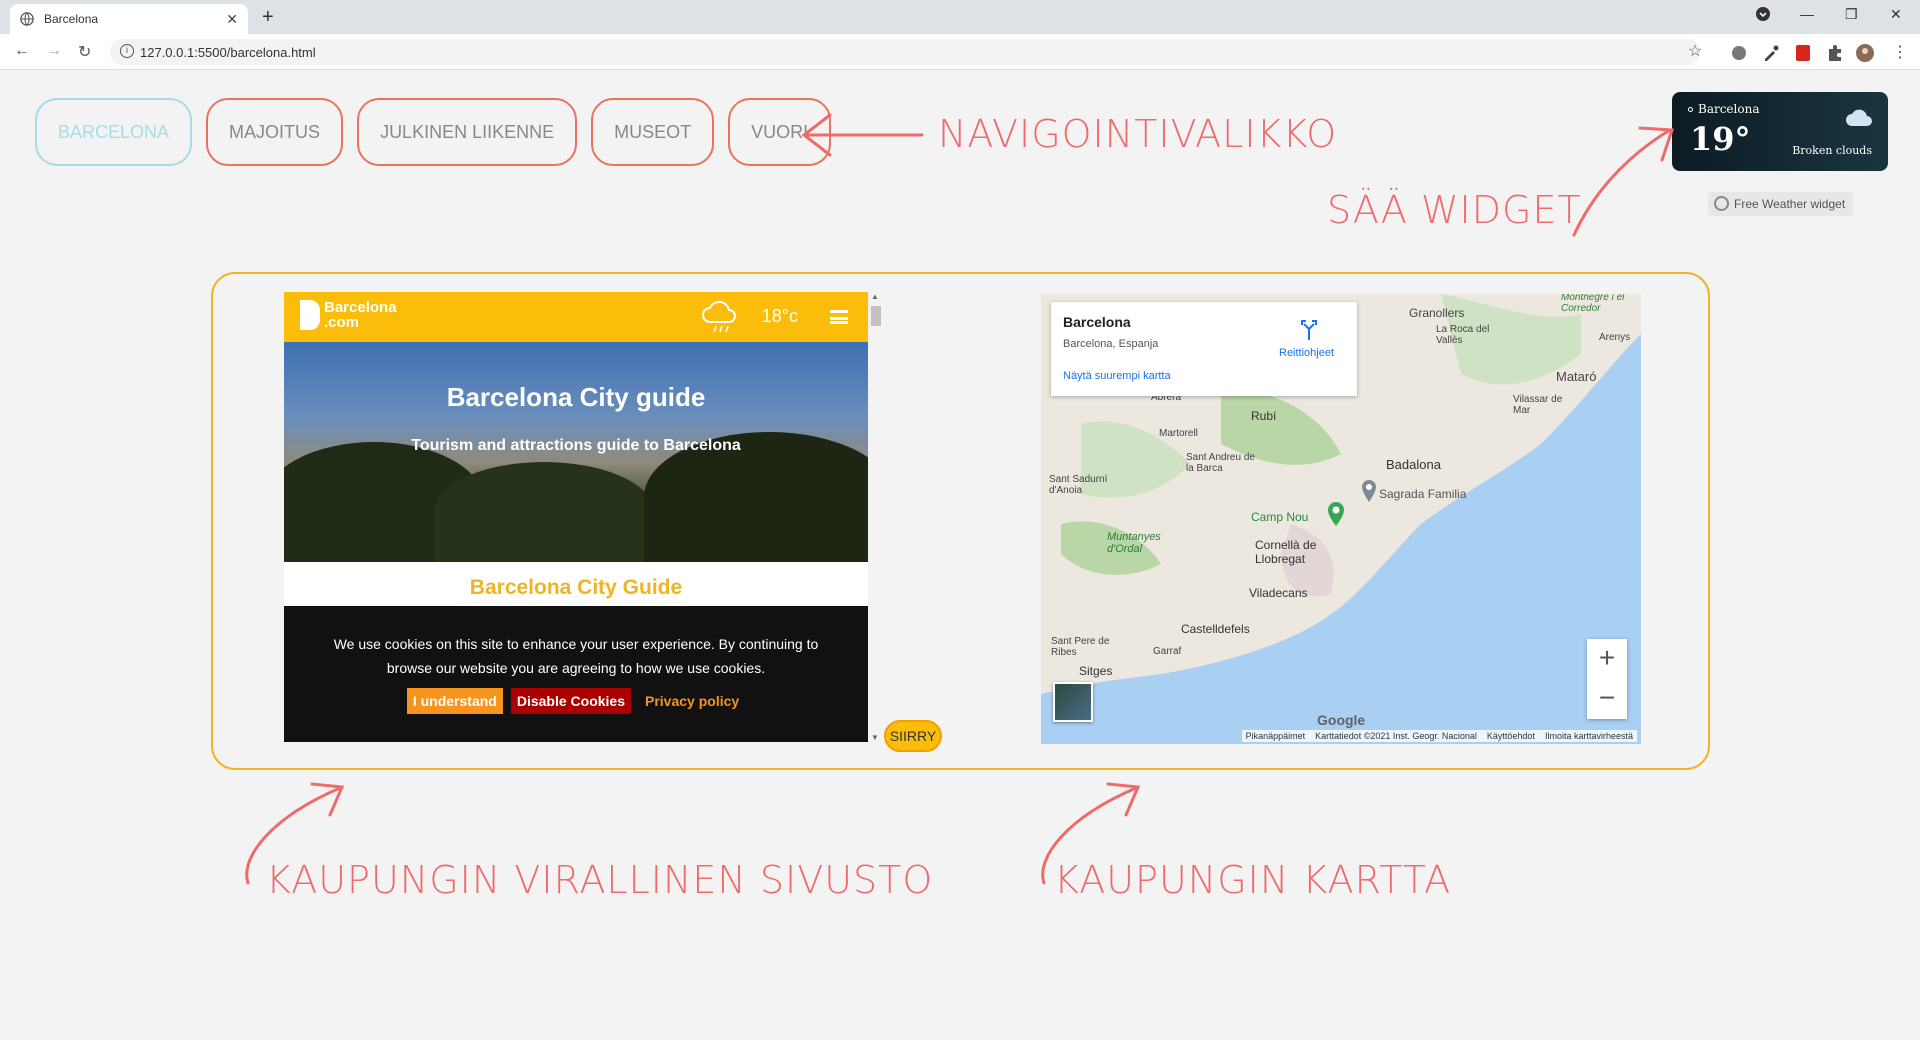 The height and width of the screenshot is (1040, 1920). Describe the element at coordinates (692, 701) in the screenshot. I see `privacy-policy-link: Privacy policy` at that location.